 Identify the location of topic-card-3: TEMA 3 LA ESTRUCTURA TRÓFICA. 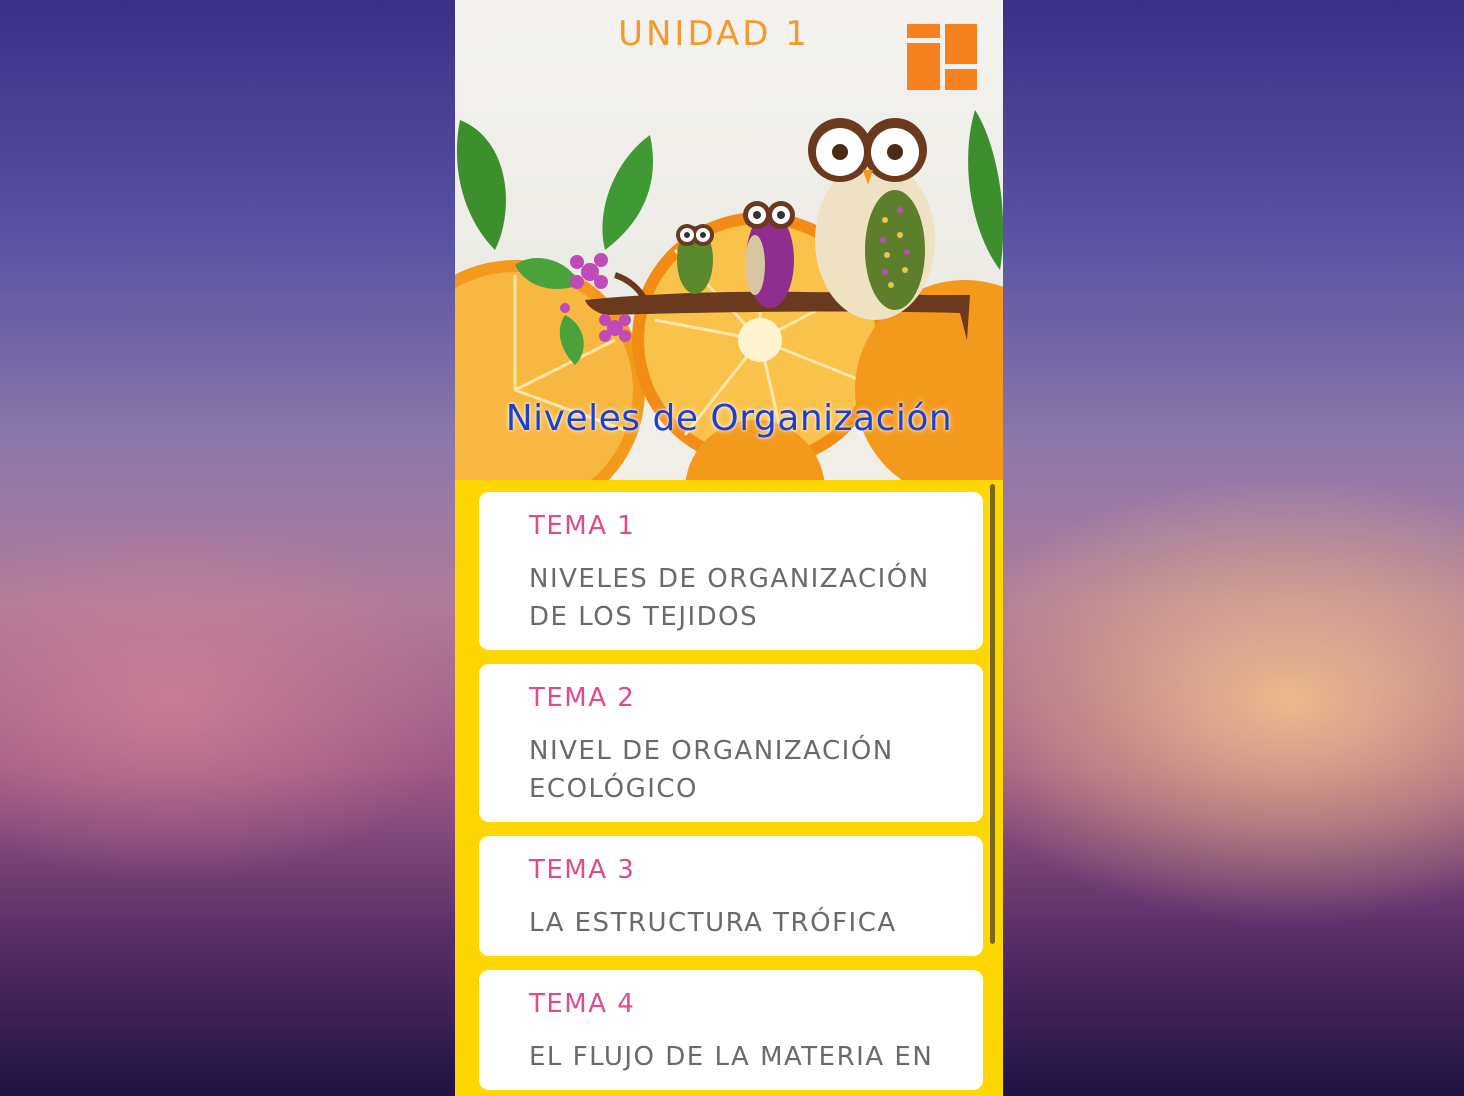
(731, 896).